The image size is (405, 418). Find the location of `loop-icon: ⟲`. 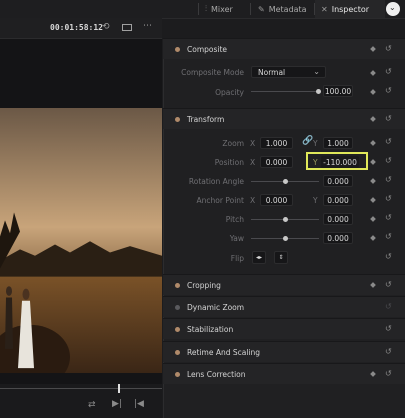

loop-icon: ⟲ is located at coordinates (106, 27).